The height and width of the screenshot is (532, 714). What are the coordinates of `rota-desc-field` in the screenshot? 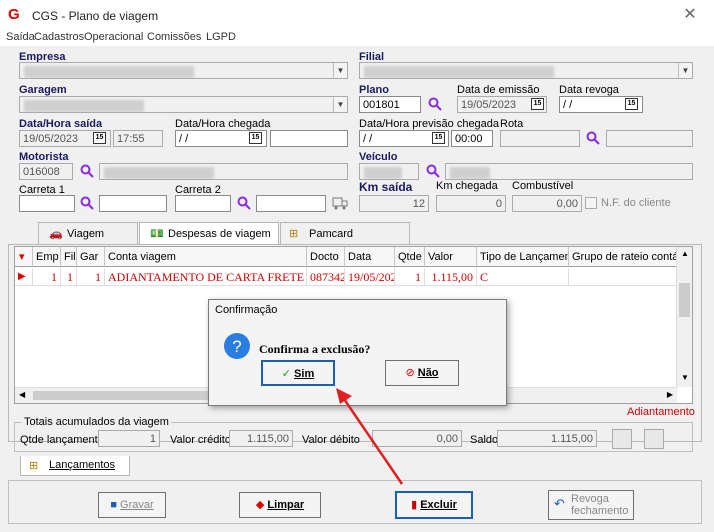 It's located at (649, 138).